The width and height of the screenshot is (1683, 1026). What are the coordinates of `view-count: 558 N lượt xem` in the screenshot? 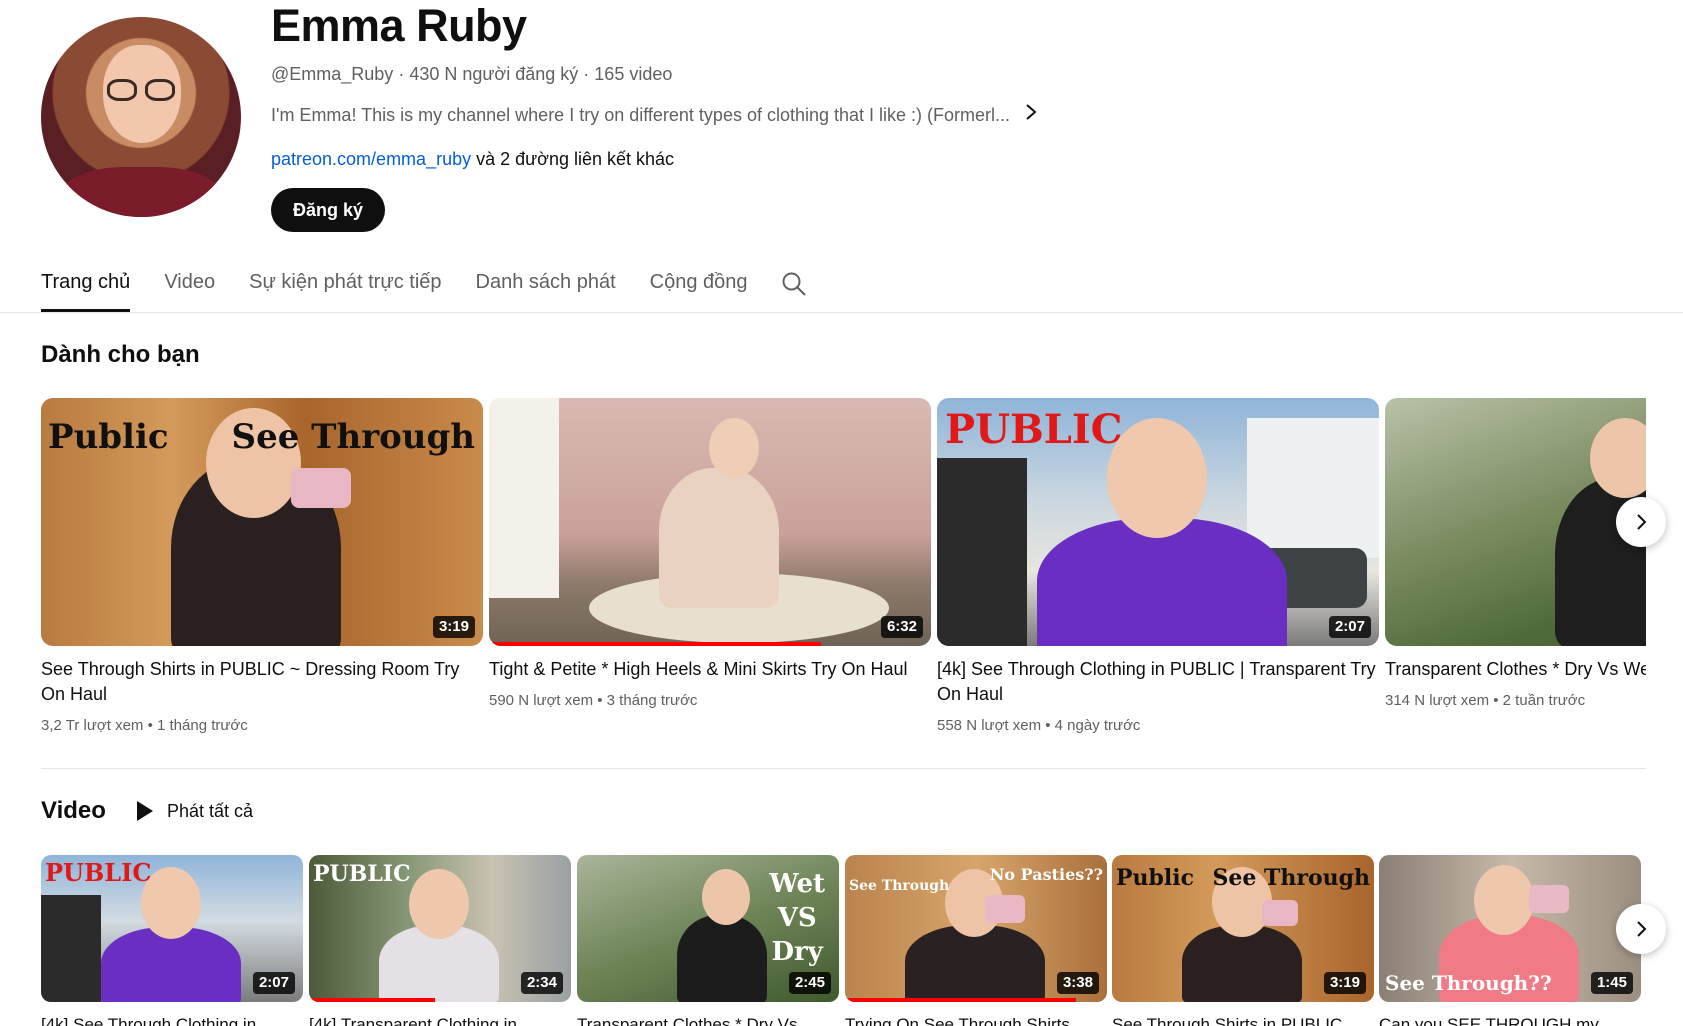 It's located at (989, 725).